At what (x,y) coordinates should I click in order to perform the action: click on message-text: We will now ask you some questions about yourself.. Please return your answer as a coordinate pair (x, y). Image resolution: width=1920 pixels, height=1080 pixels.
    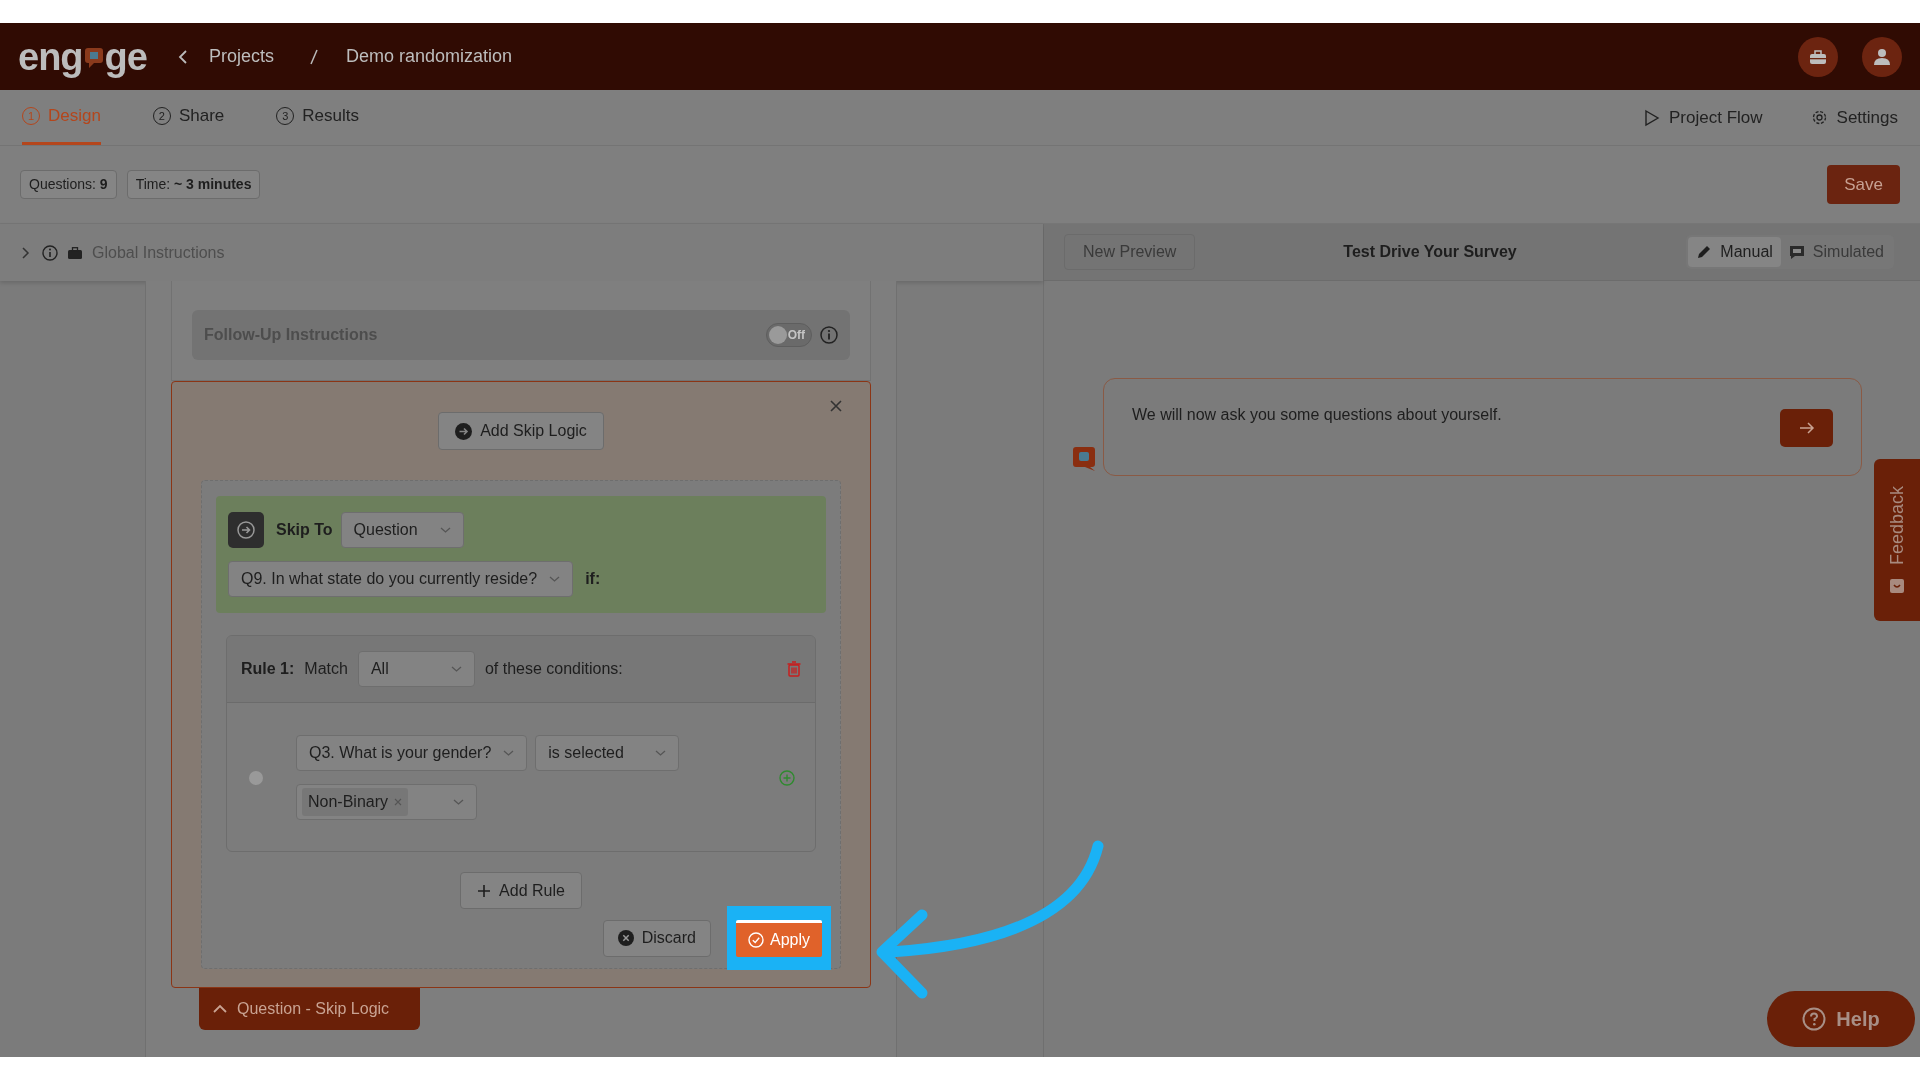
    Looking at the image, I should click on (1317, 414).